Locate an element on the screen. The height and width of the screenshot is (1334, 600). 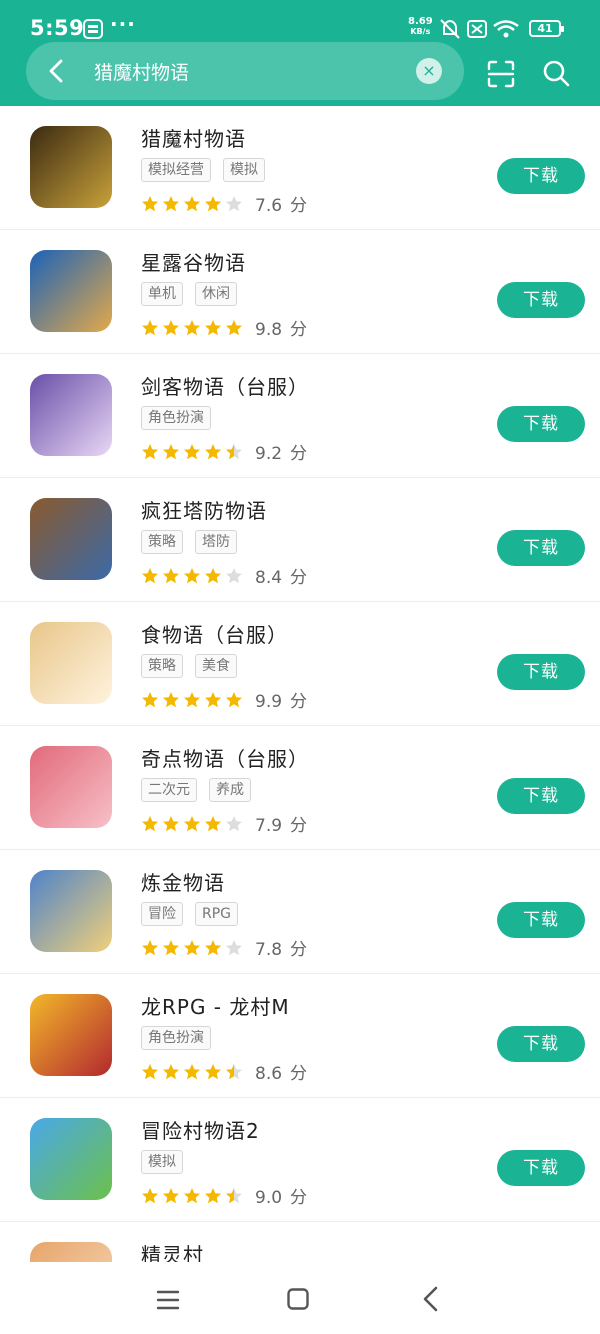
rating-score: 8.4 分 is located at coordinates (281, 575).